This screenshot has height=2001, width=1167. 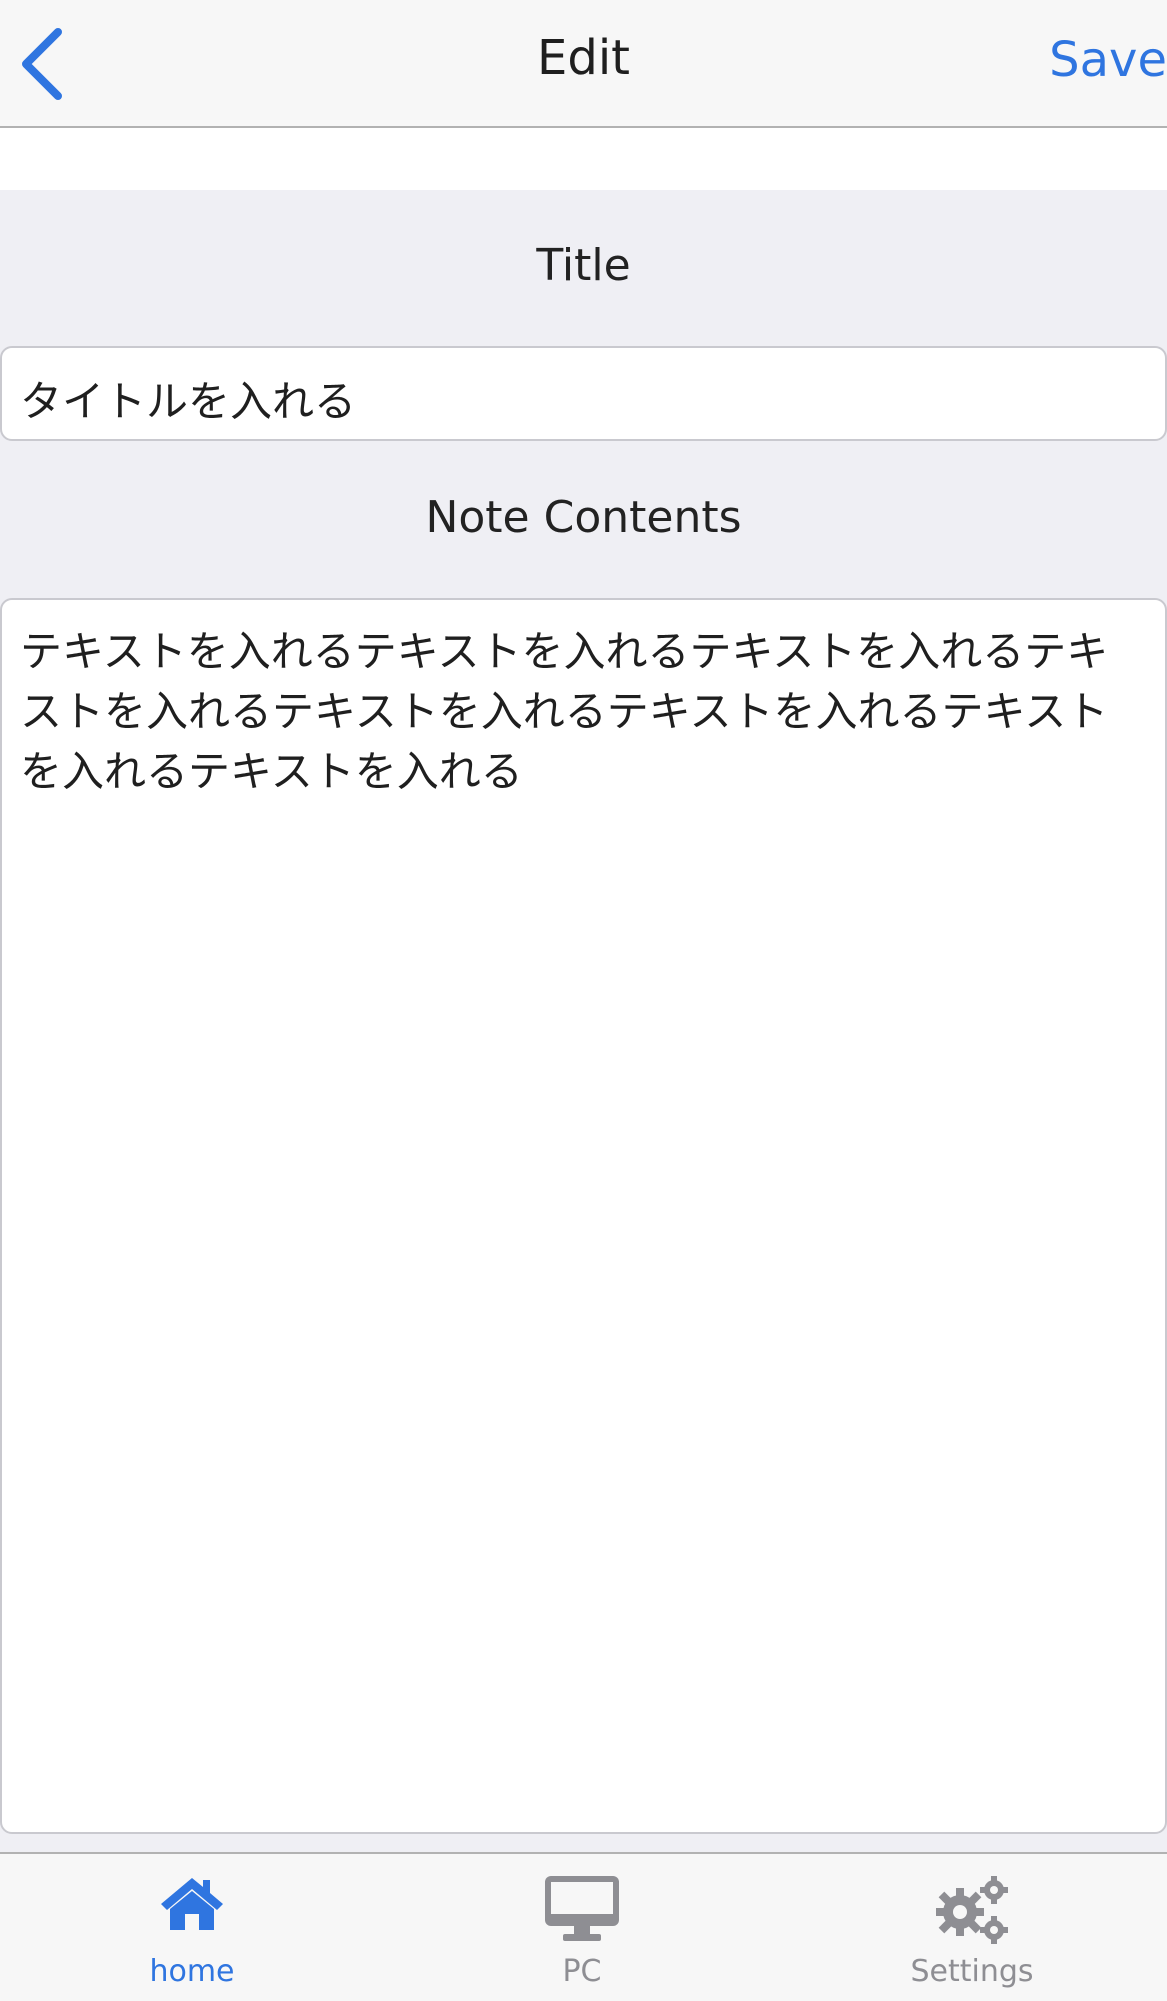 What do you see at coordinates (972, 1910) in the screenshot?
I see `gears-icon` at bounding box center [972, 1910].